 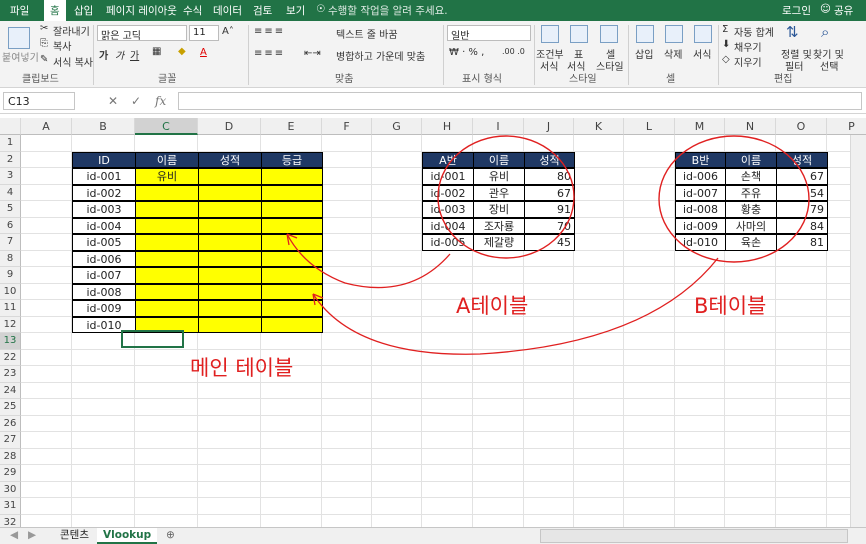 What do you see at coordinates (499, 192) in the screenshot?
I see `a-table-name-cell: 관우` at bounding box center [499, 192].